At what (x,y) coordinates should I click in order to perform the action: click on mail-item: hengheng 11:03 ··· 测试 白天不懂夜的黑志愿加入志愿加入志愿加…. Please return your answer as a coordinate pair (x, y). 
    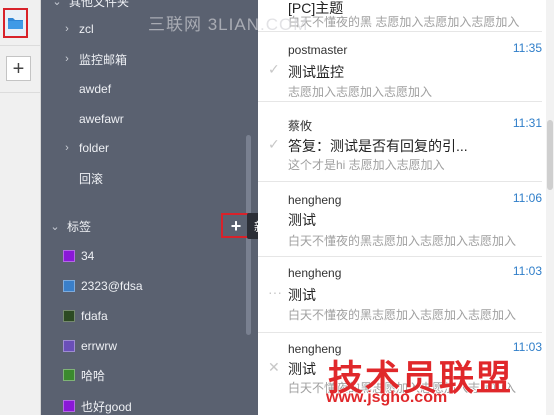
    Looking at the image, I should click on (400, 295).